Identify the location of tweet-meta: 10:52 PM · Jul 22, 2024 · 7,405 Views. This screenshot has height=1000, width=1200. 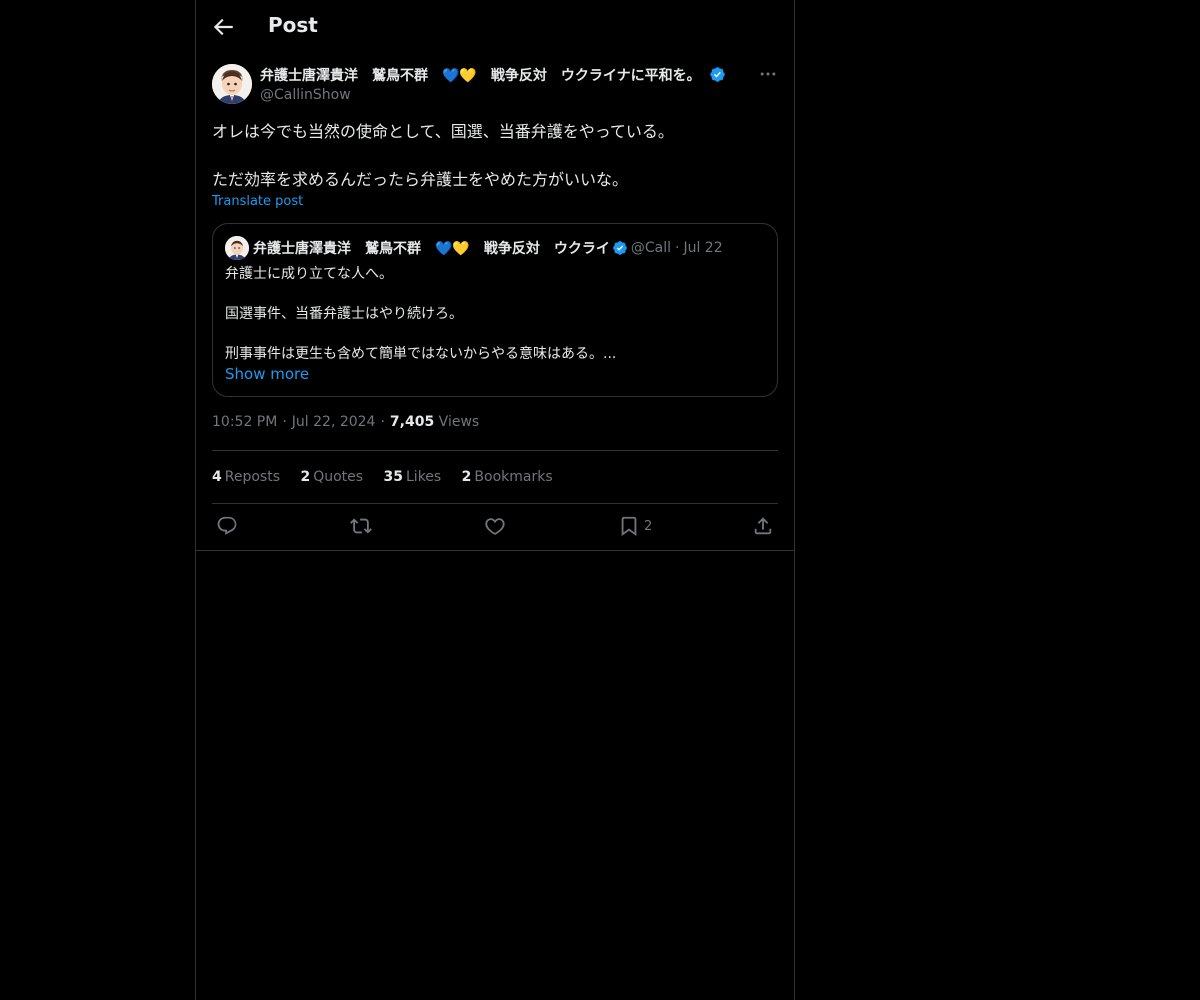
(345, 422).